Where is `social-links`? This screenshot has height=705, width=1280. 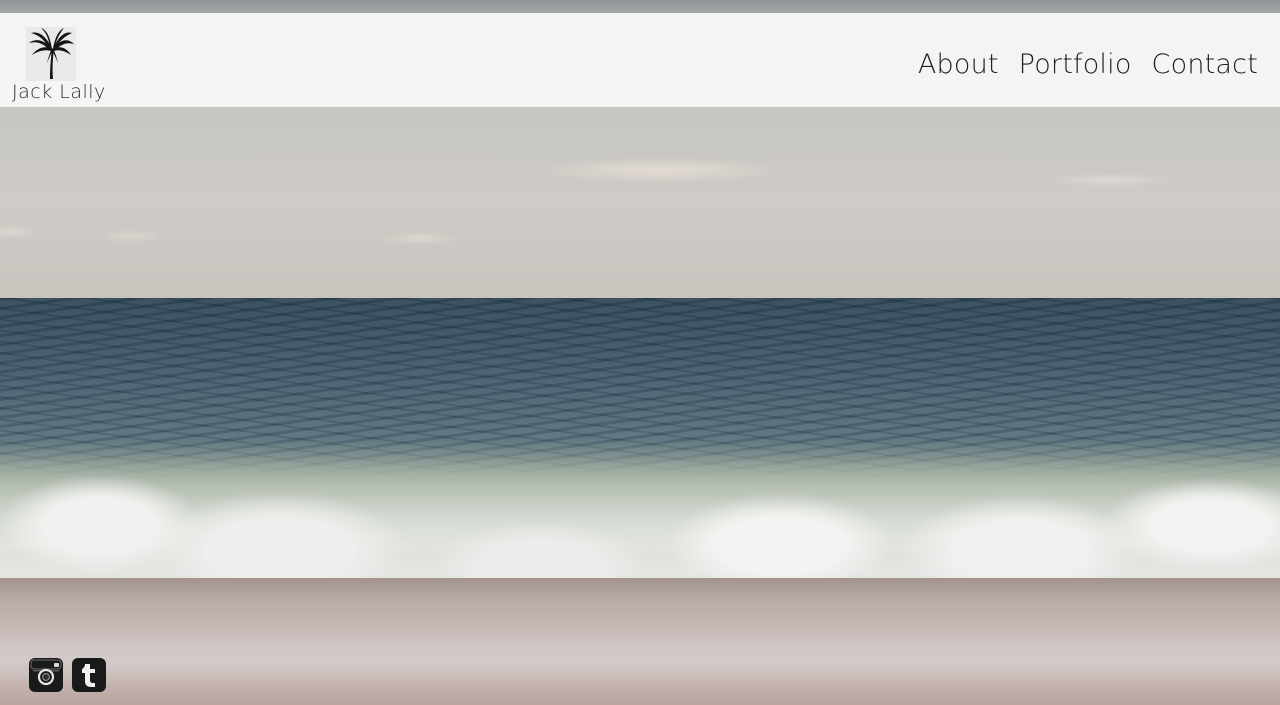
social-links is located at coordinates (67, 675).